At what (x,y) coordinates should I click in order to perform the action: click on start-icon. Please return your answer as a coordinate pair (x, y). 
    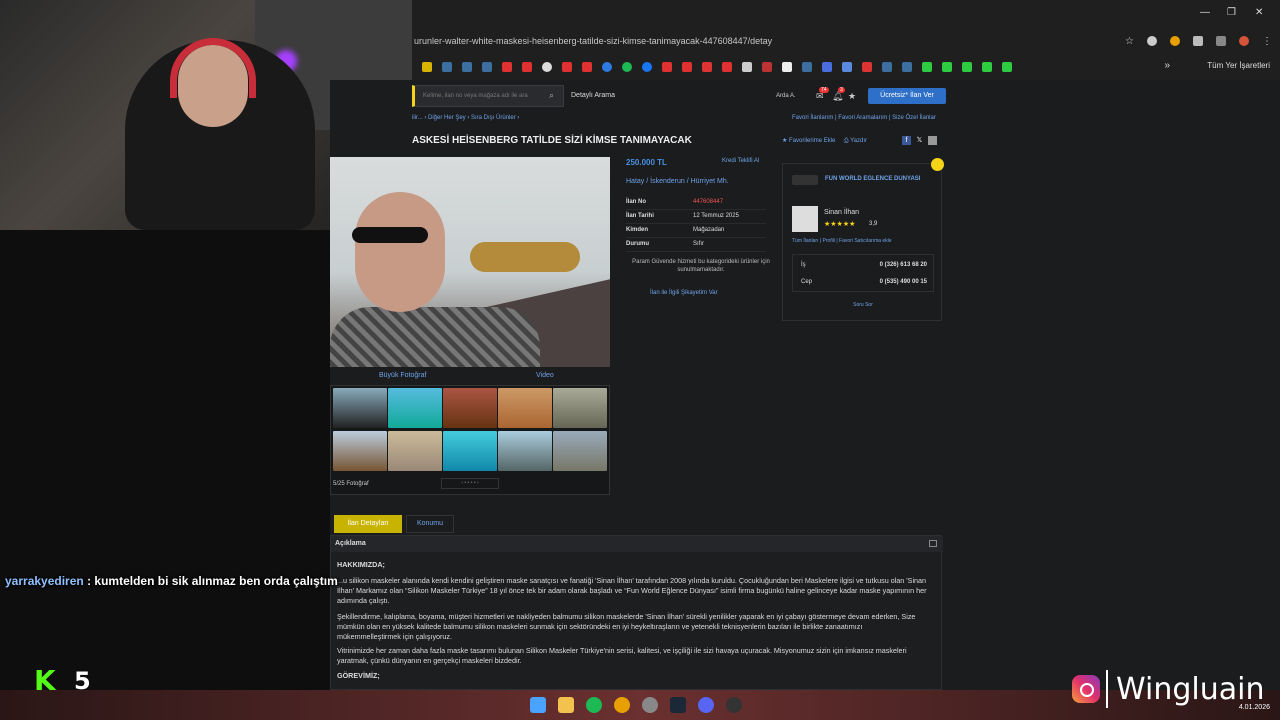
    Looking at the image, I should click on (538, 705).